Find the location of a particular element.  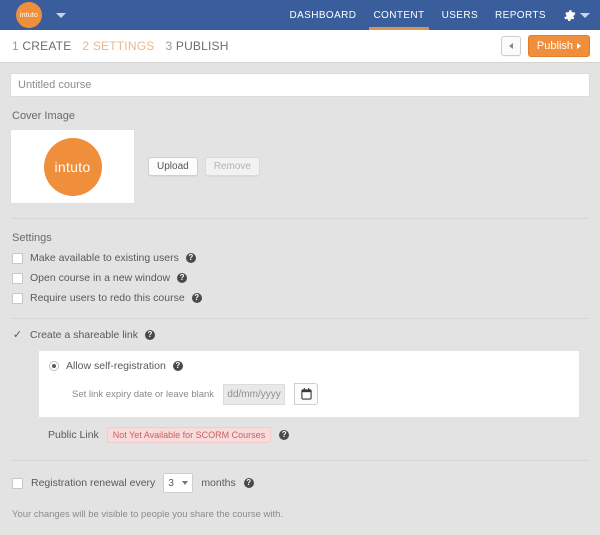

checkbox-make-available is located at coordinates (17, 258).